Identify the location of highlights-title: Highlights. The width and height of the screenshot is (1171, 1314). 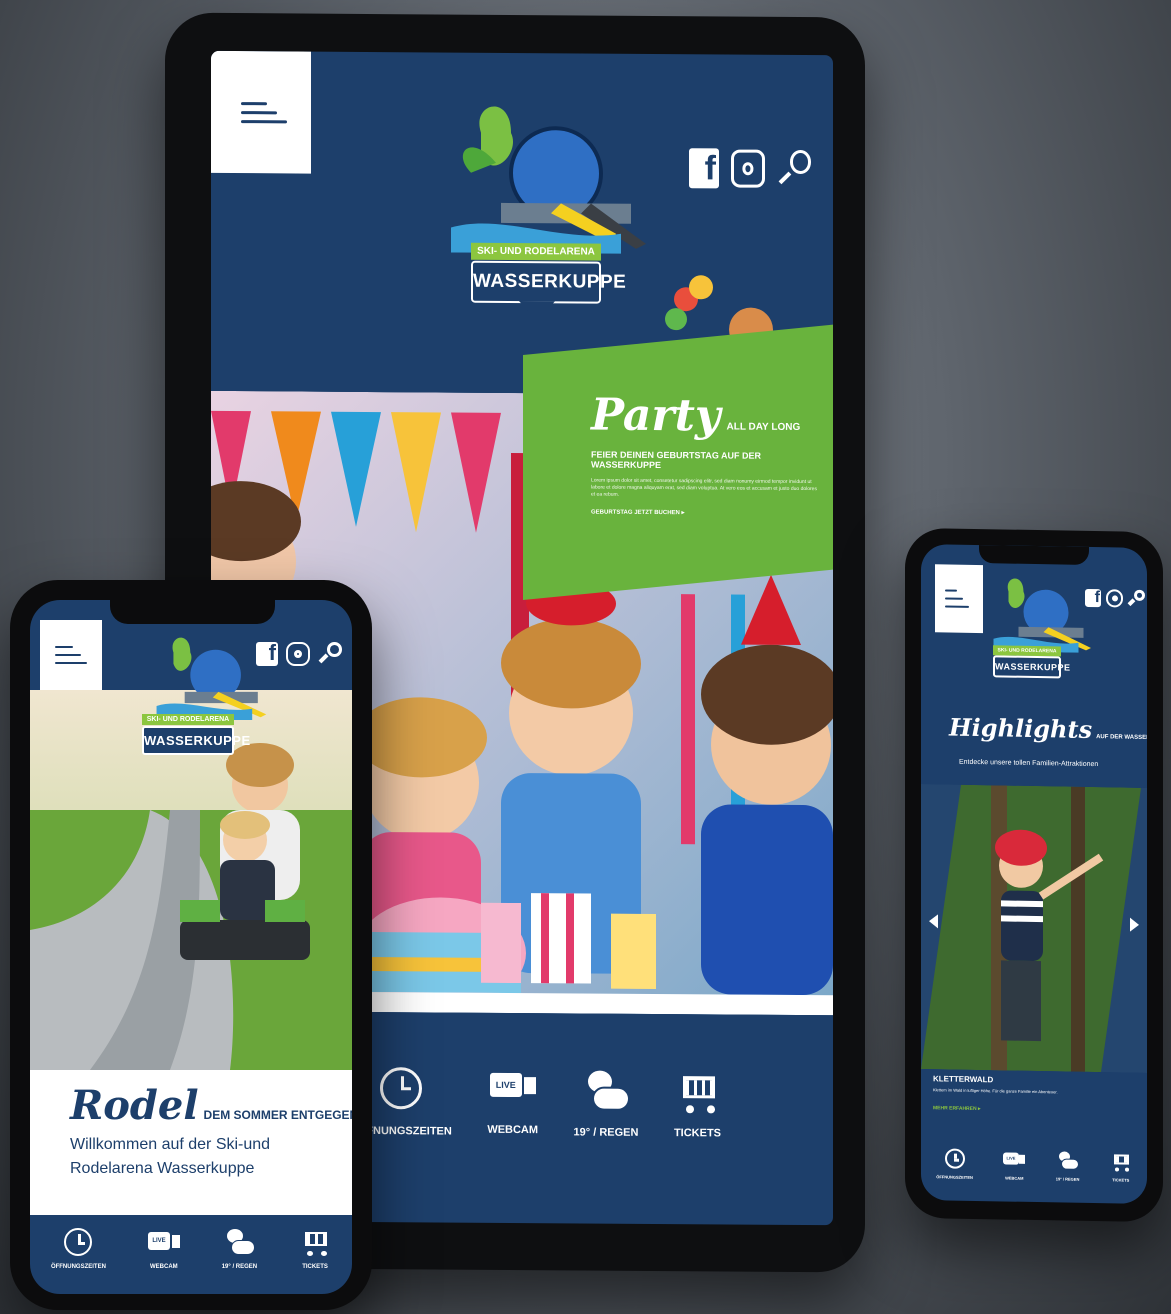
(1021, 728).